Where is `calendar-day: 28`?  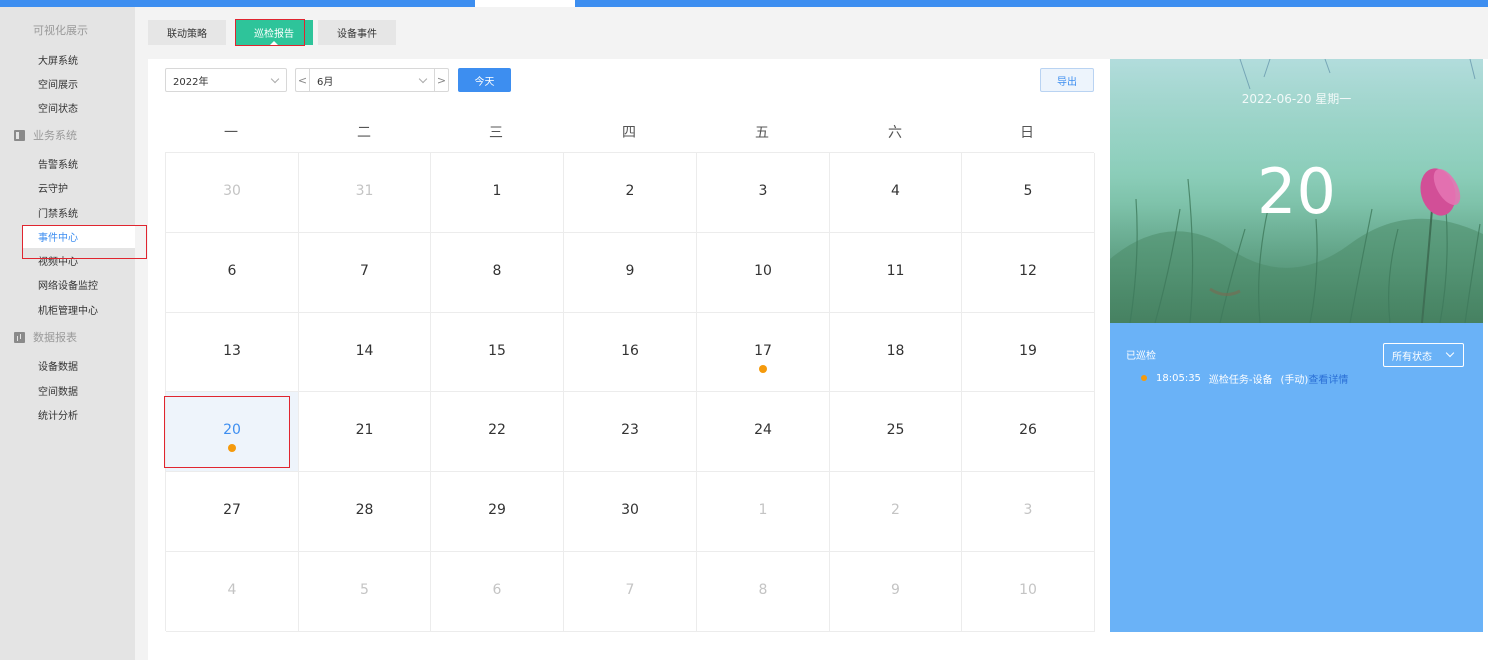 calendar-day: 28 is located at coordinates (365, 512).